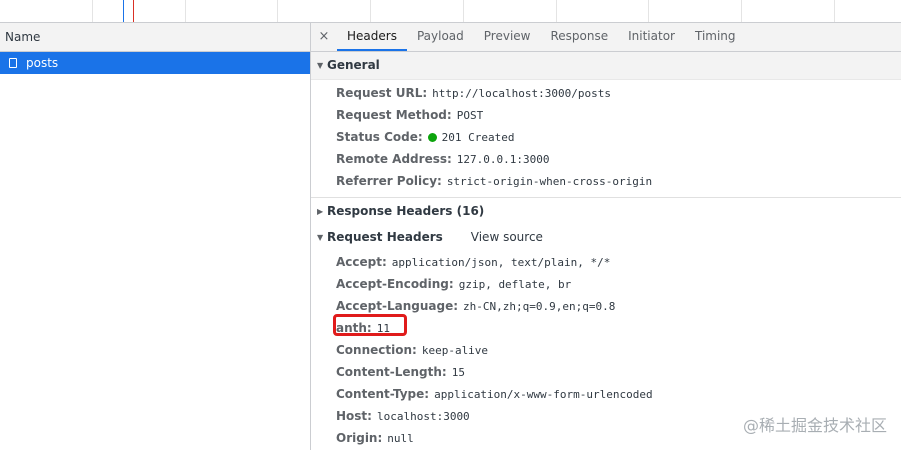 Image resolution: width=901 pixels, height=450 pixels. Describe the element at coordinates (372, 37) in the screenshot. I see `tab-headers: Headers` at that location.